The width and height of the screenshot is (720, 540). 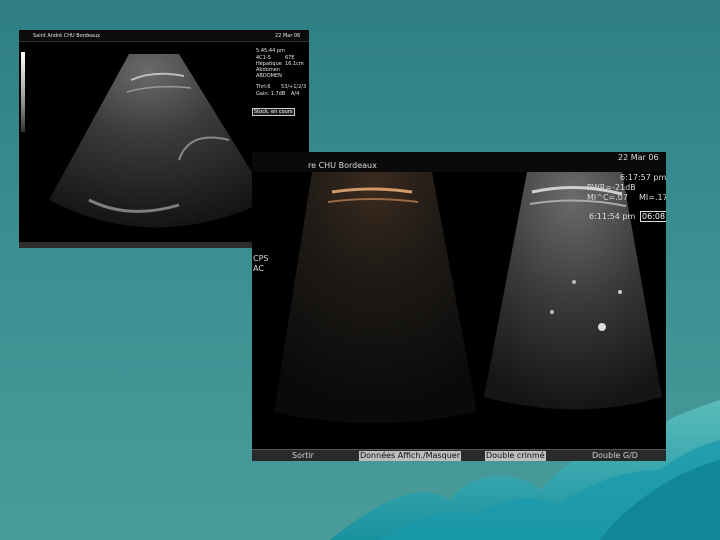 I want to click on scan1-gain: Gain: 1.7dB, so click(x=271, y=94).